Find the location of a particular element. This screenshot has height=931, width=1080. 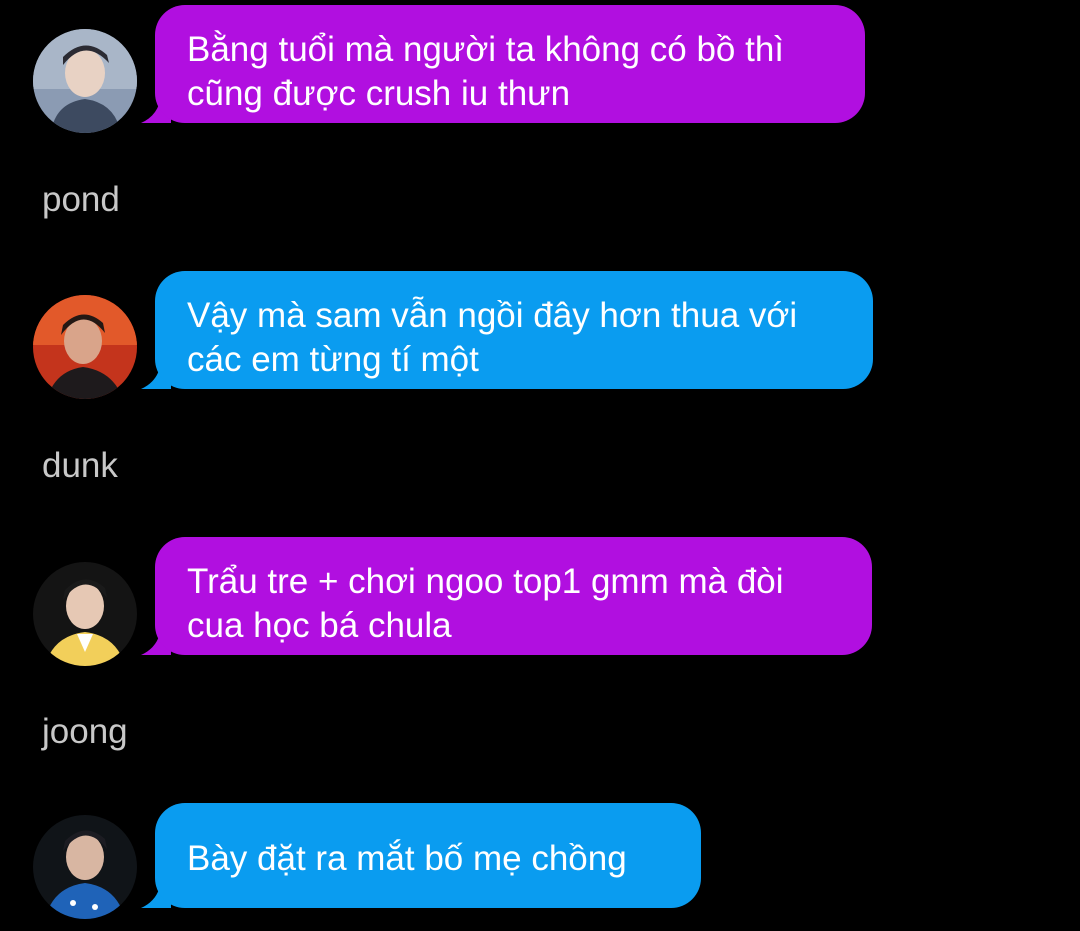

message-bubble: Bày đặt ra mắt bố mẹ chồng is located at coordinates (428, 855).